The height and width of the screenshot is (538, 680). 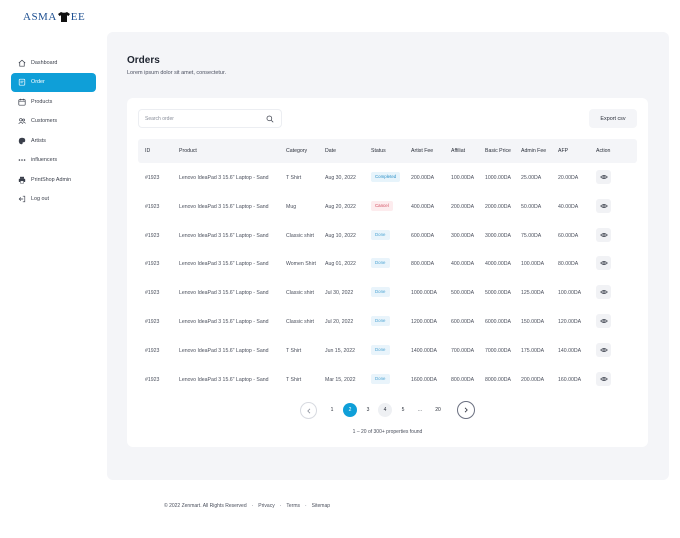 I want to click on cell-afp: 40.00DA, so click(x=568, y=206).